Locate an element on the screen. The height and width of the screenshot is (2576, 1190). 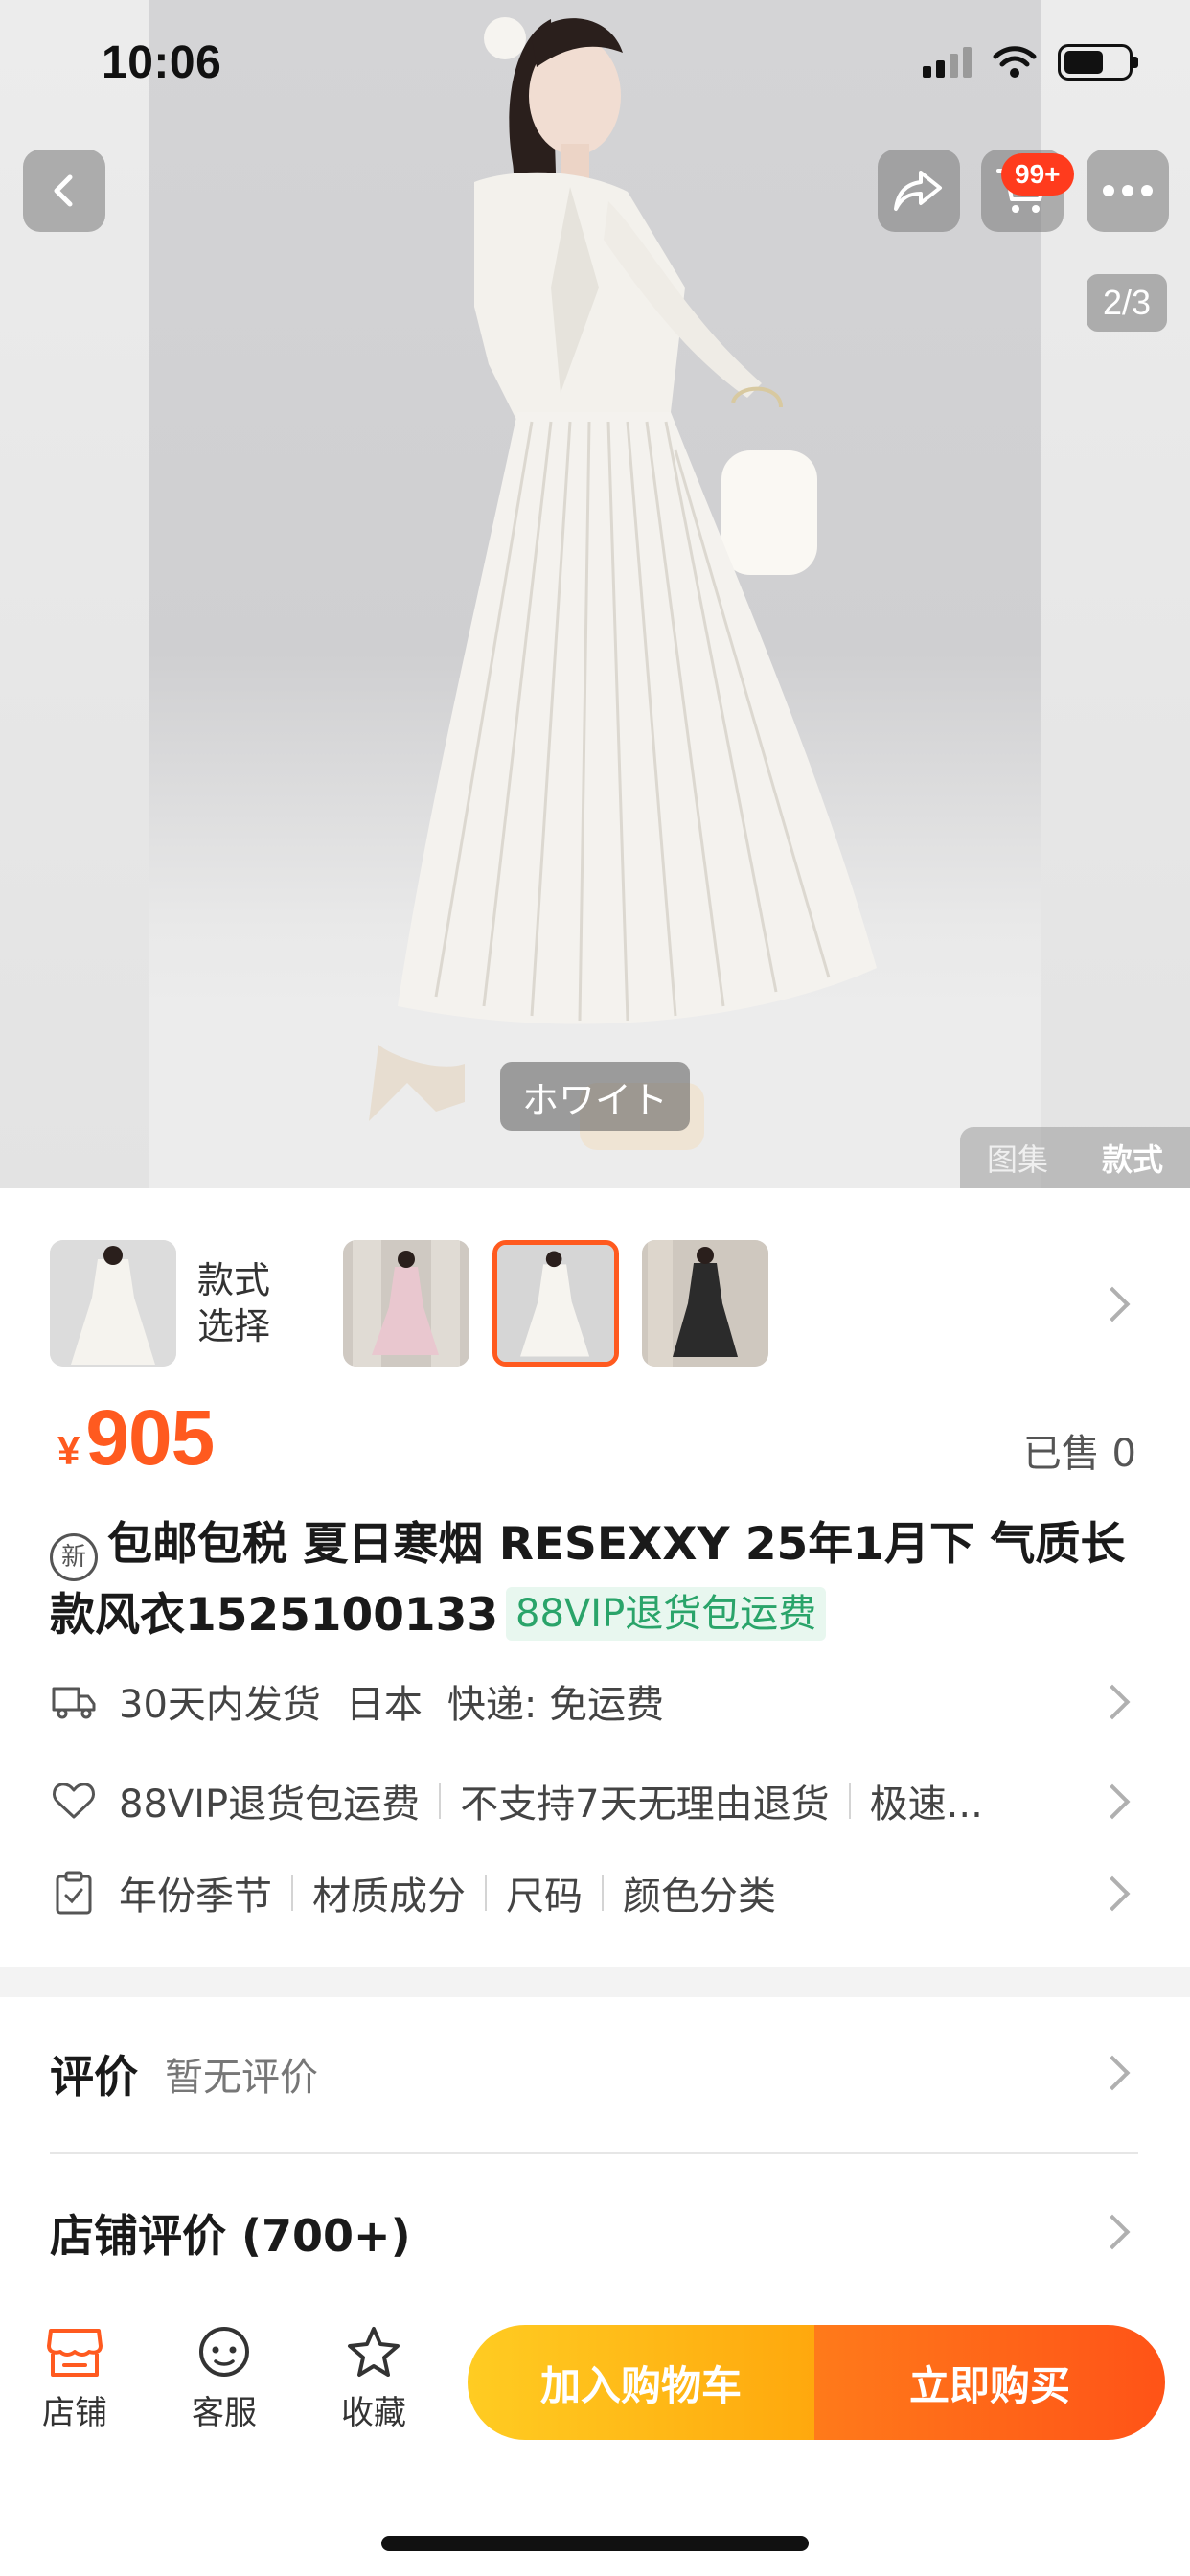
gallery-page-counter: 2/3 is located at coordinates (1127, 303).